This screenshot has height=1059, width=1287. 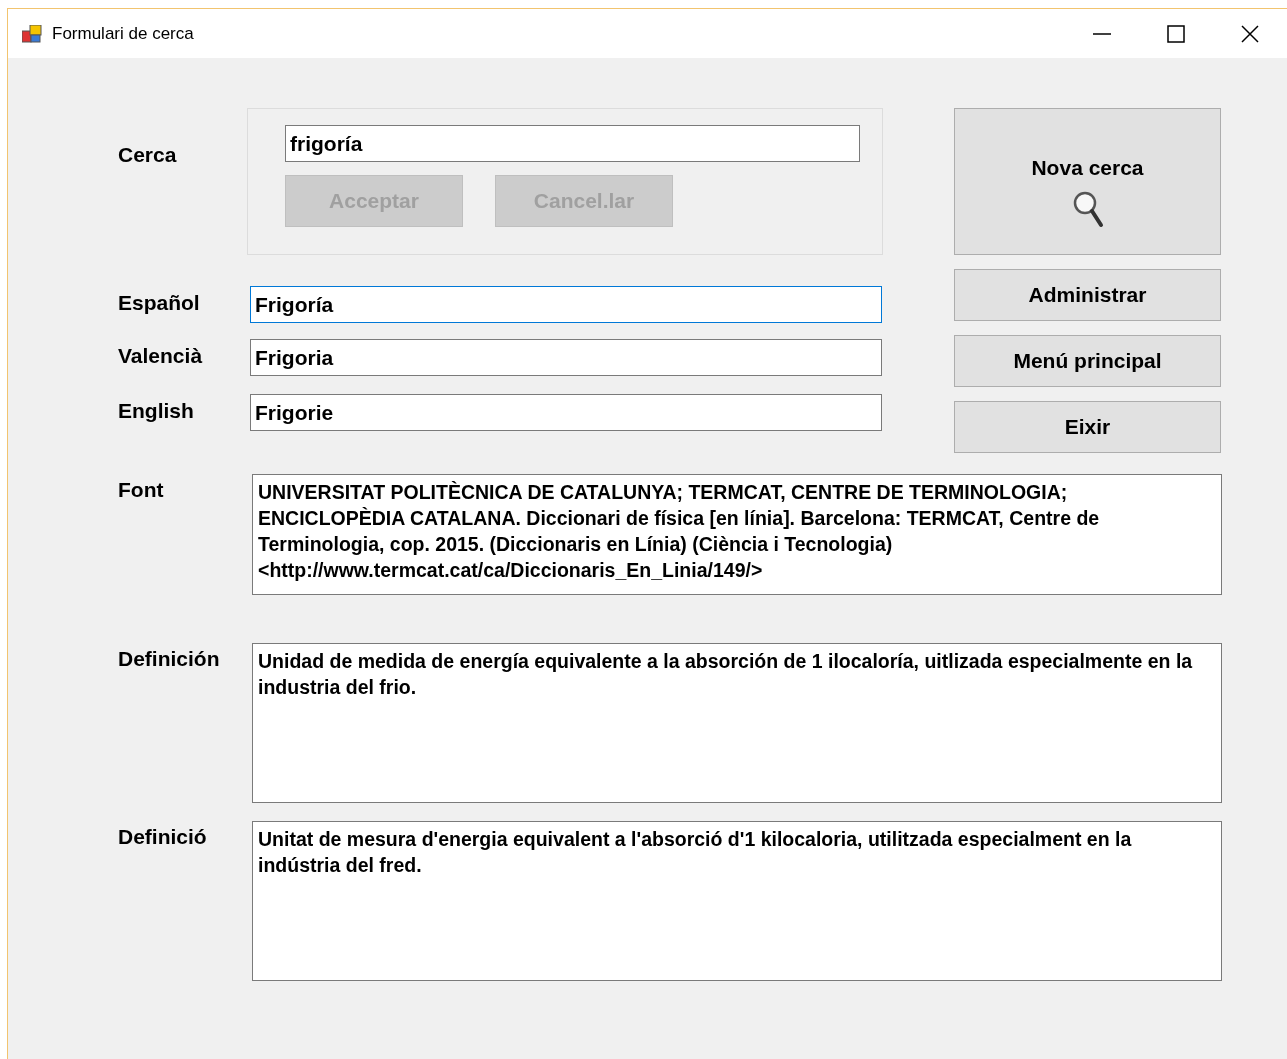 What do you see at coordinates (1102, 33) in the screenshot?
I see `minimize-icon` at bounding box center [1102, 33].